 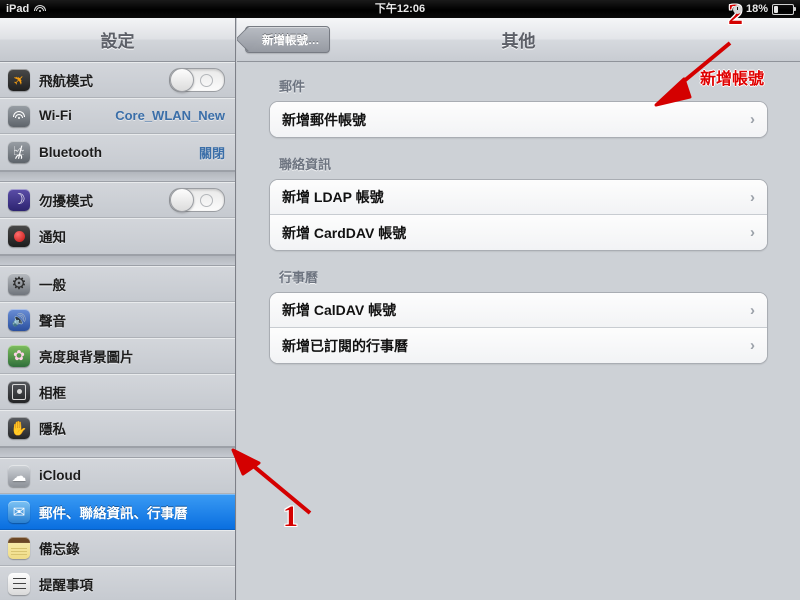 I want to click on sidebar-item-label: 備忘錄, so click(x=59, y=549).